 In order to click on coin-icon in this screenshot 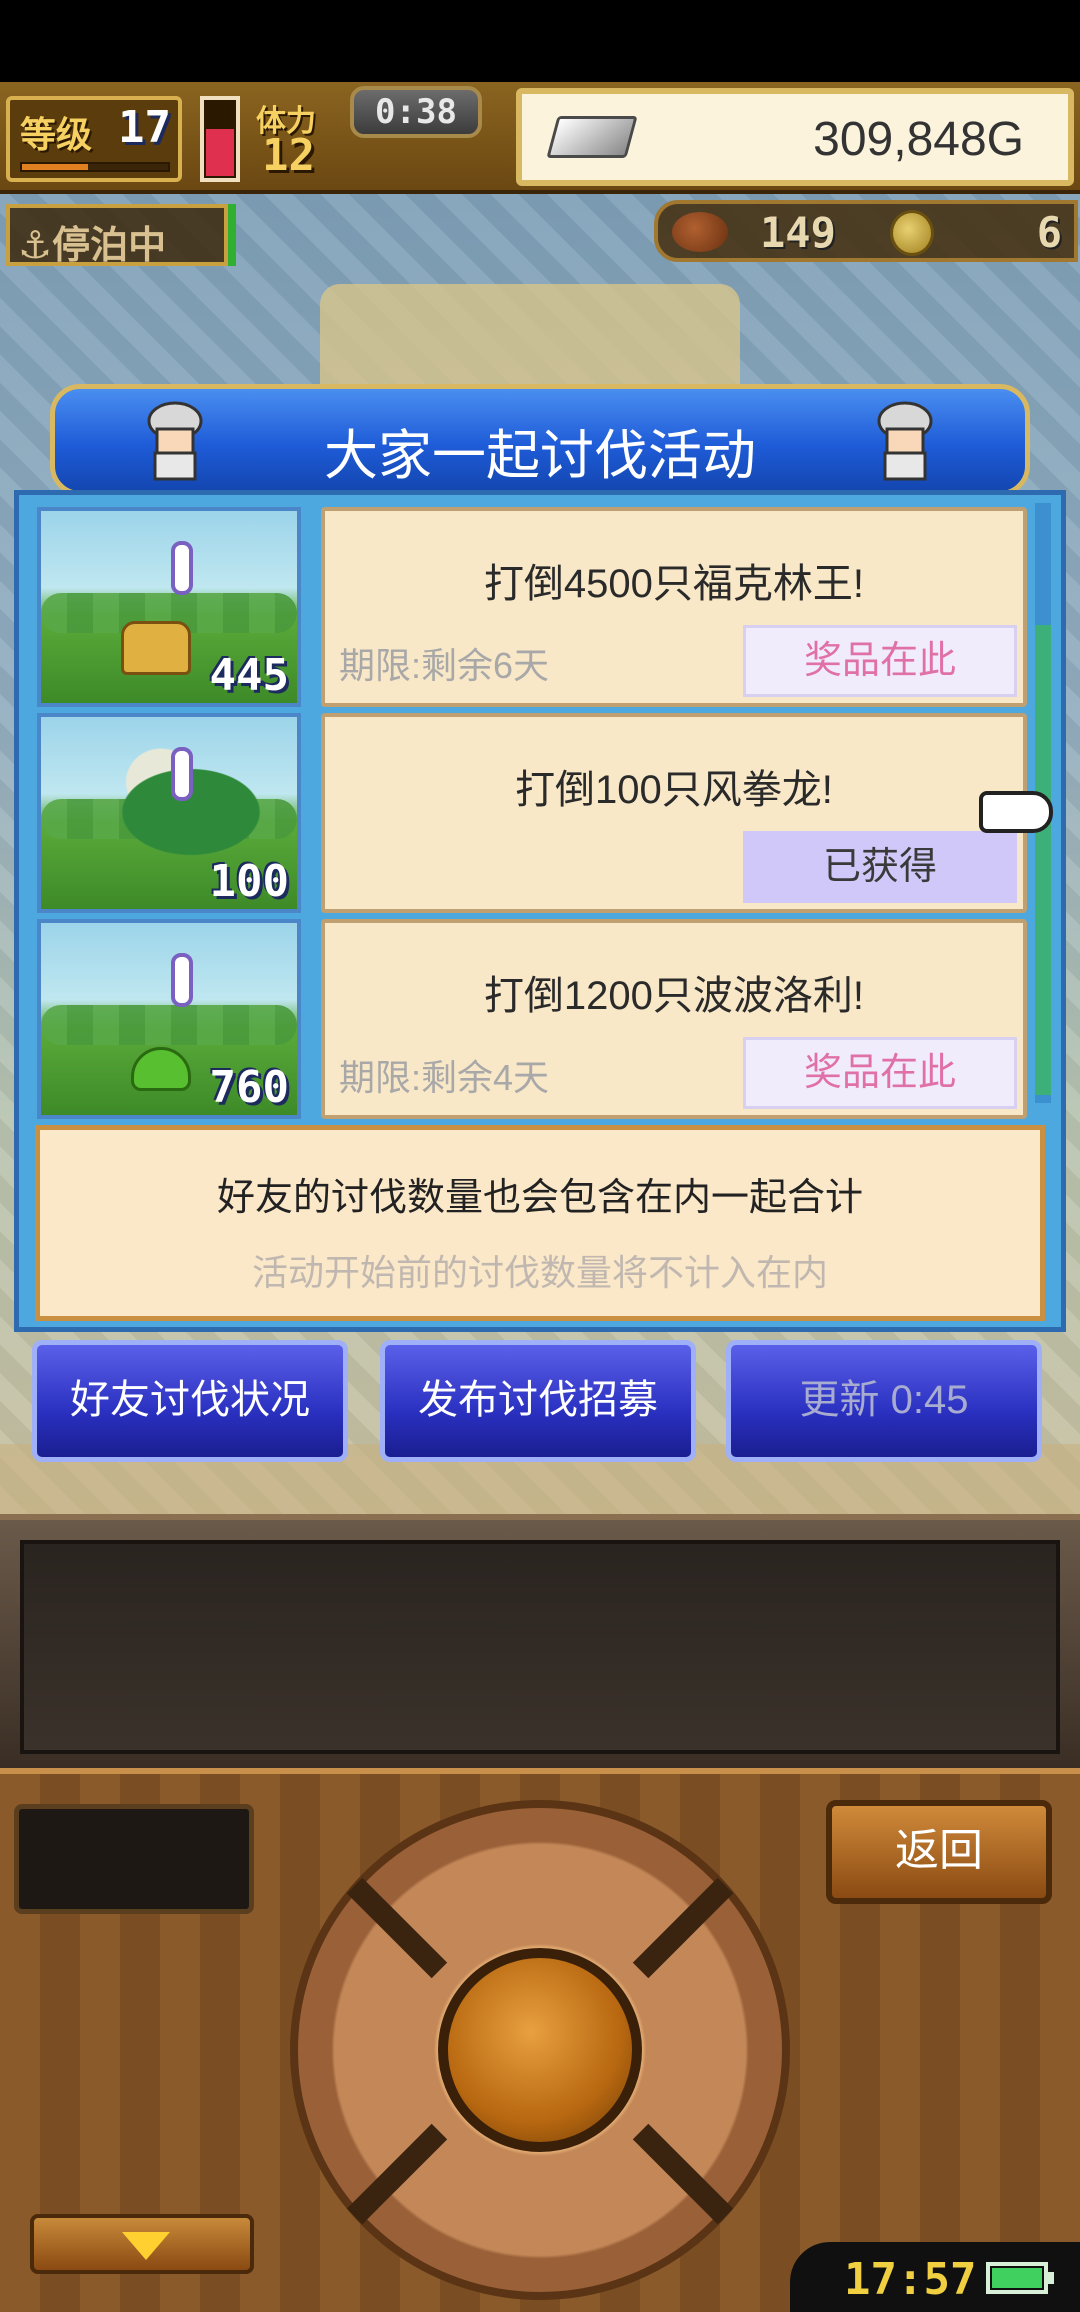, I will do `click(912, 233)`.